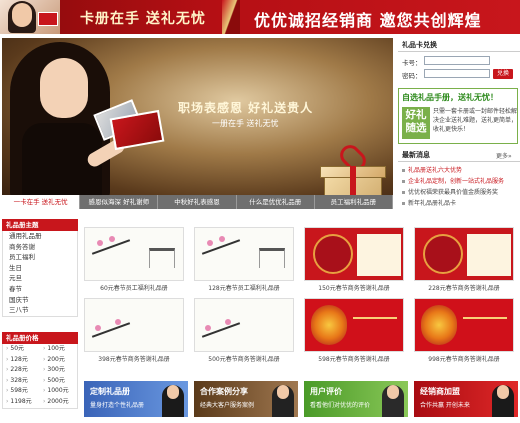 This screenshot has height=423, width=520. What do you see at coordinates (244, 287) in the screenshot?
I see `product-caption: 128元春节员工福利礼品册` at bounding box center [244, 287].